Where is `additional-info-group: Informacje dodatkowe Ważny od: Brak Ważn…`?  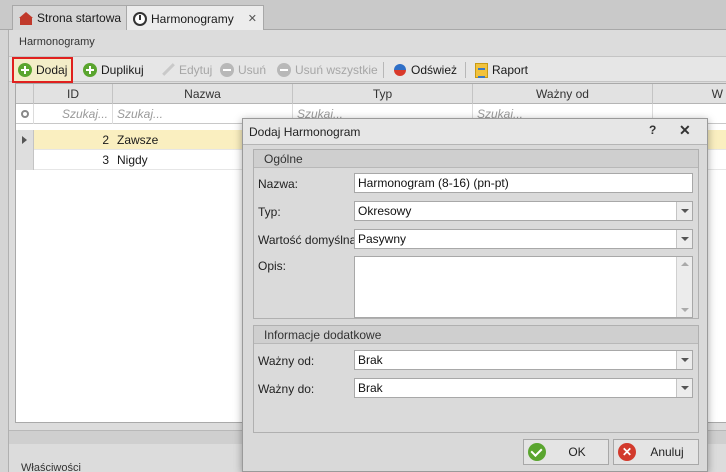
additional-info-group: Informacje dodatkowe Ważny od: Brak Ważn… is located at coordinates (476, 379).